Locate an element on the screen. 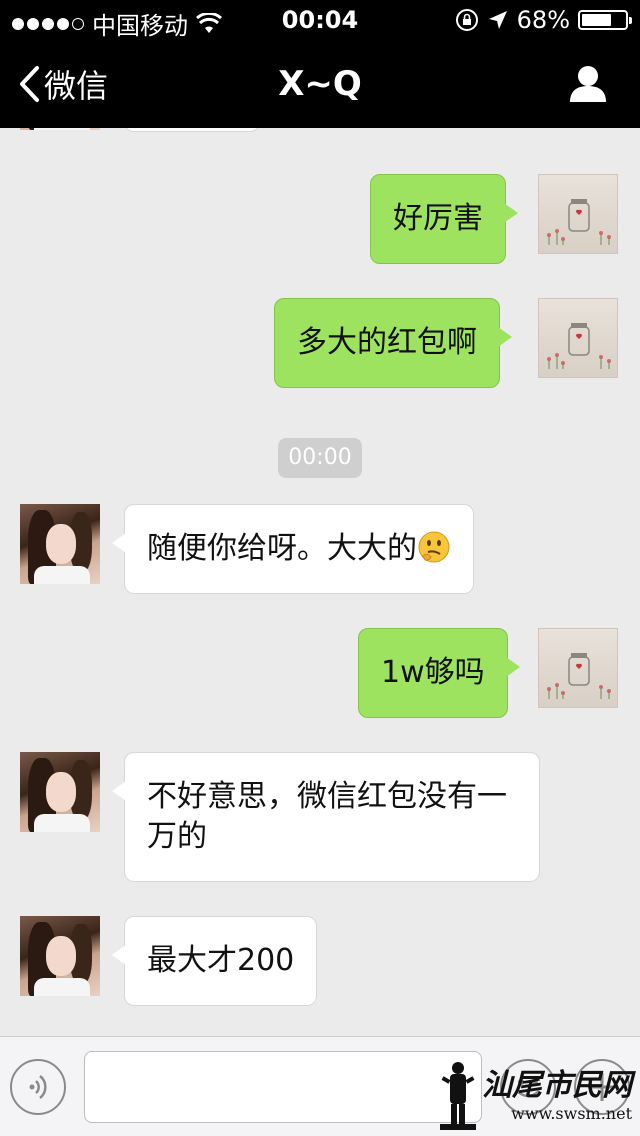  chevron-left-icon is located at coordinates (29, 84).